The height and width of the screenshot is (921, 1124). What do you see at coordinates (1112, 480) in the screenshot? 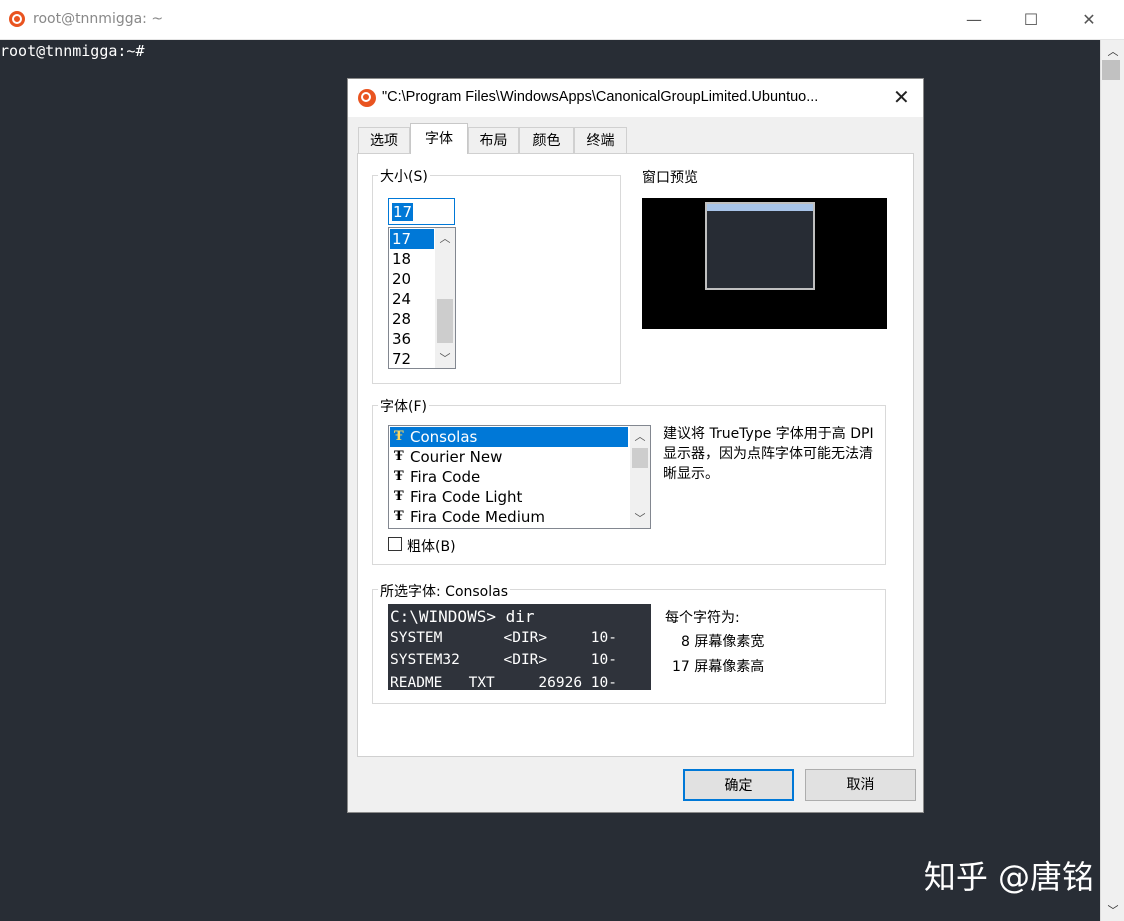
I see `terminal-scrollbar: ︿ ﹀` at bounding box center [1112, 480].